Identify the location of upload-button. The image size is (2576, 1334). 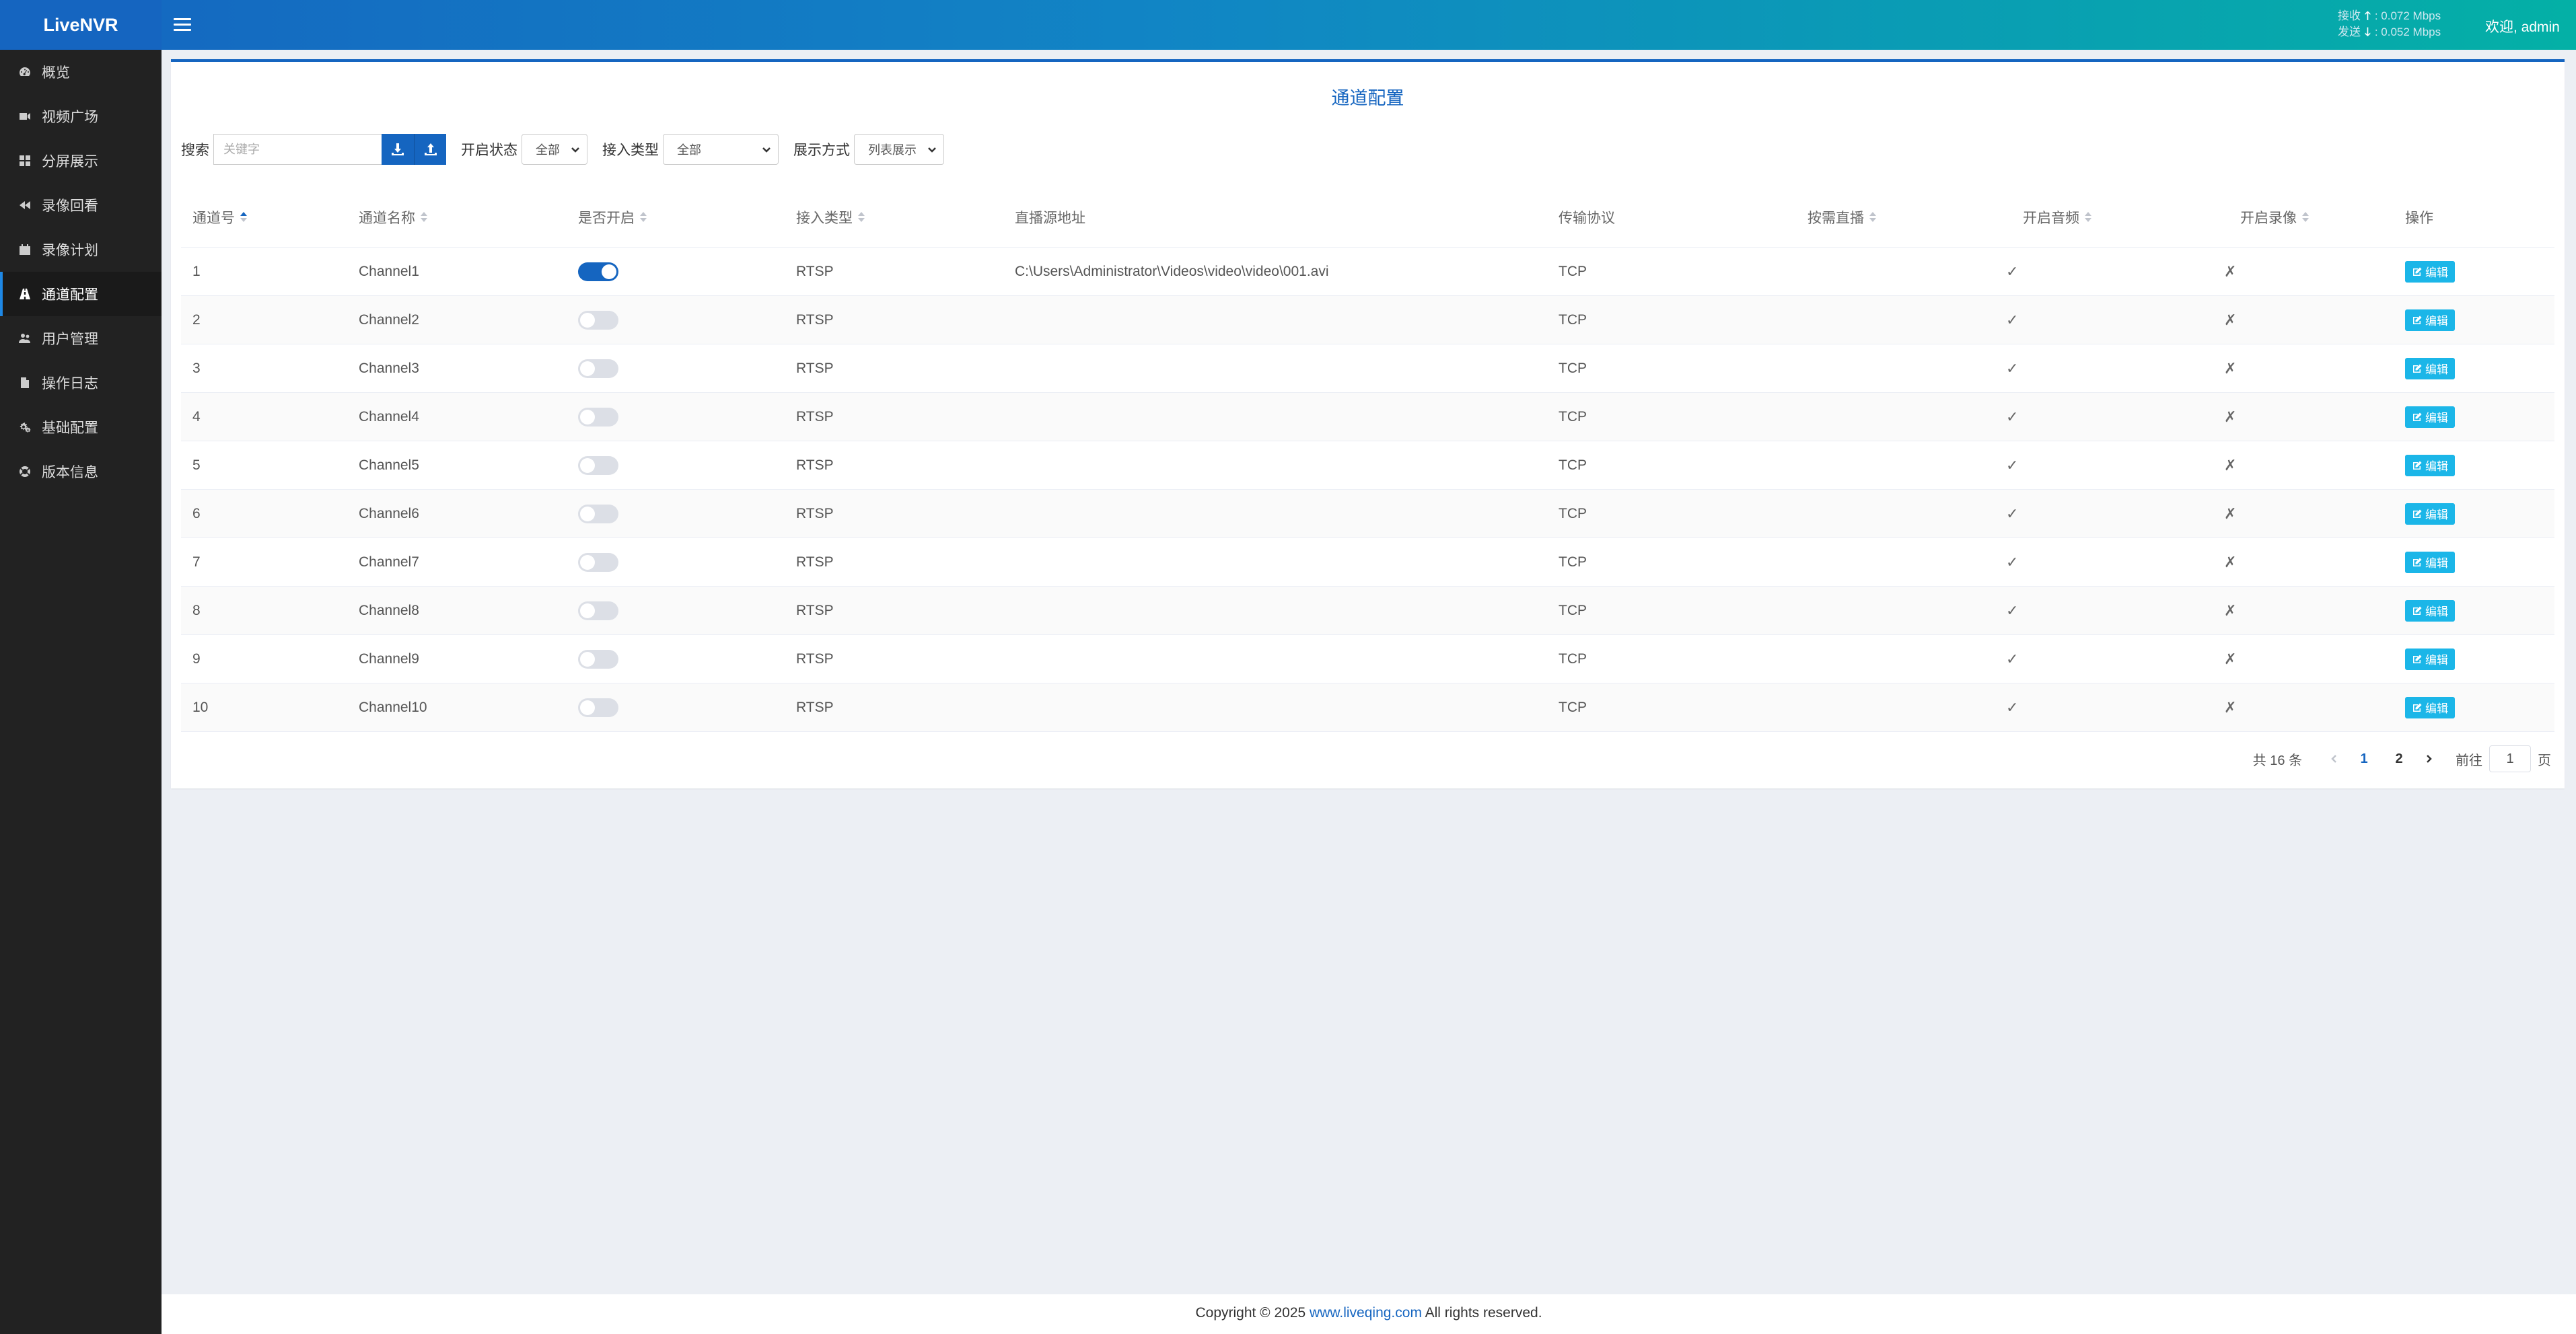
(430, 149).